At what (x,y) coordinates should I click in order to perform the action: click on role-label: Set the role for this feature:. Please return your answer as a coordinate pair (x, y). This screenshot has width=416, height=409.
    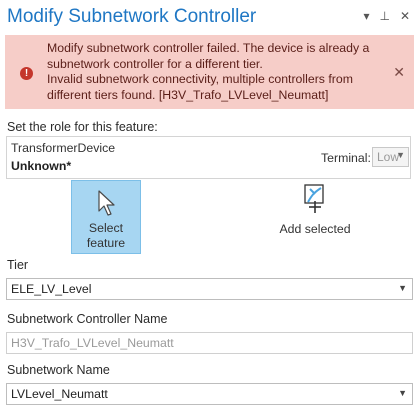
    Looking at the image, I should click on (82, 127).